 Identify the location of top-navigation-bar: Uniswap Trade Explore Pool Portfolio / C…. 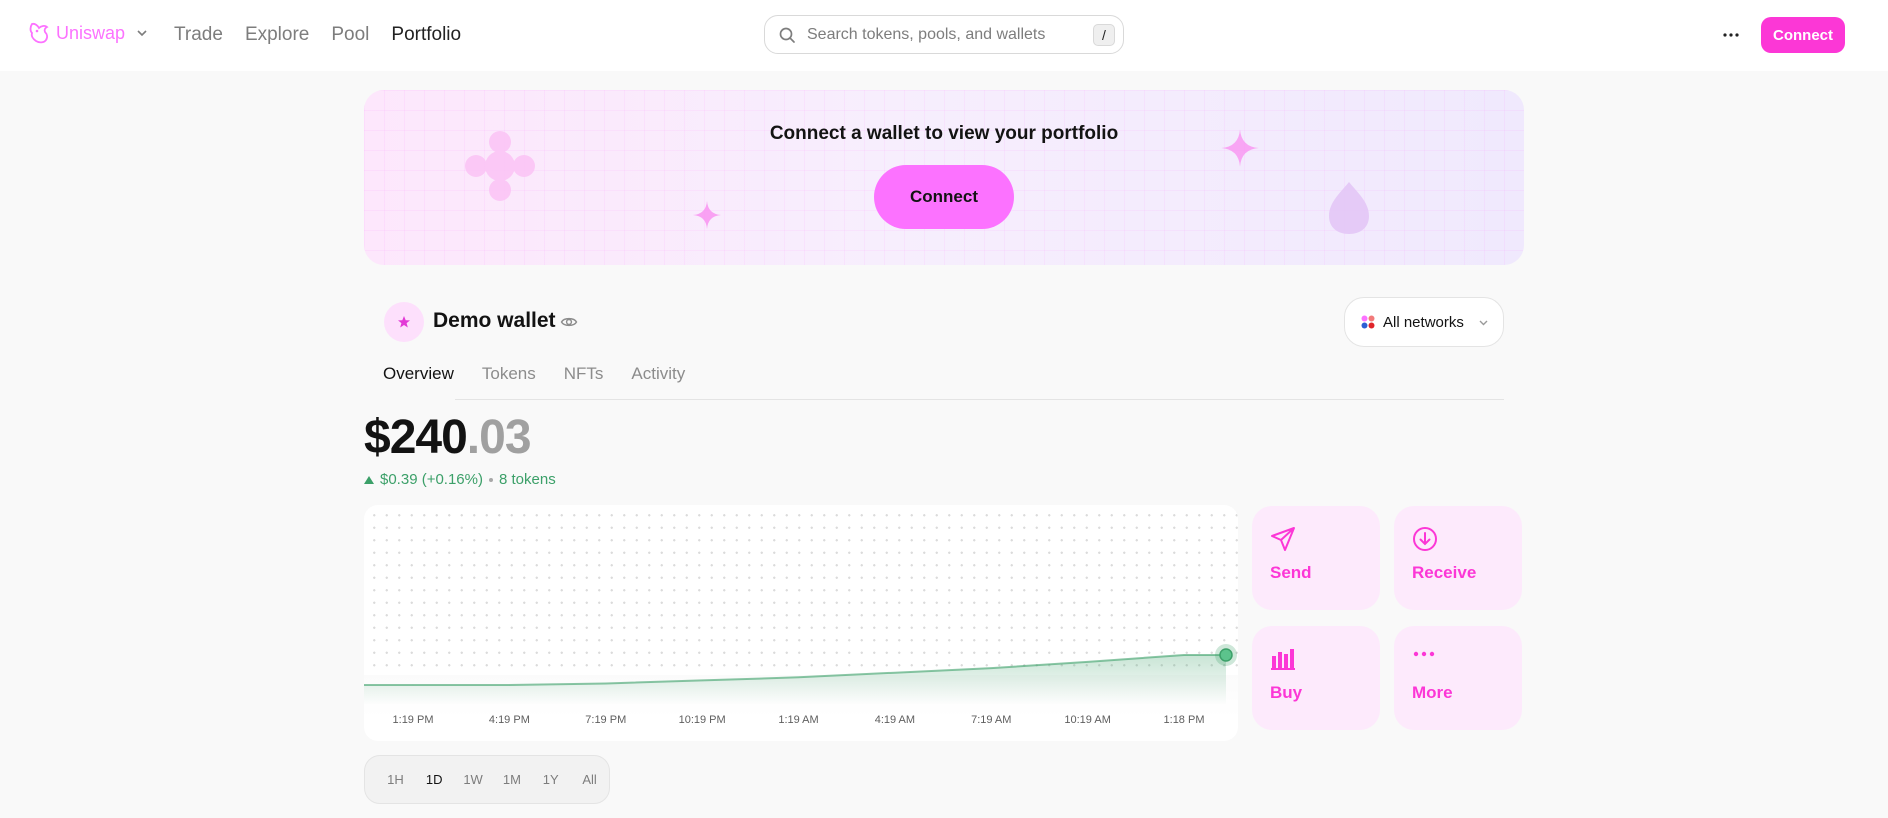
(944, 35).